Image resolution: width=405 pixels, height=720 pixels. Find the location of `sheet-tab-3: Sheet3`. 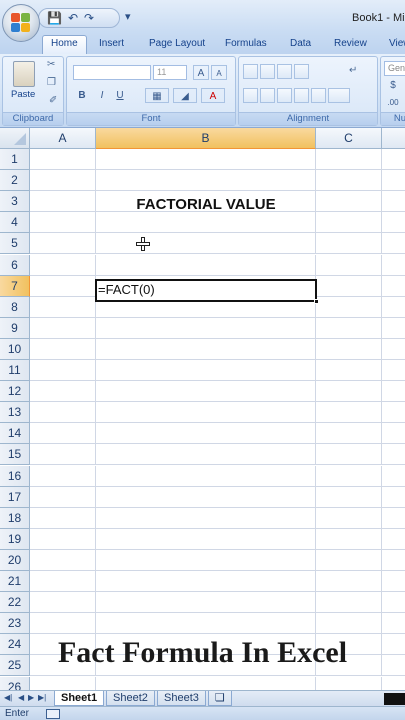

sheet-tab-3: Sheet3 is located at coordinates (181, 698).